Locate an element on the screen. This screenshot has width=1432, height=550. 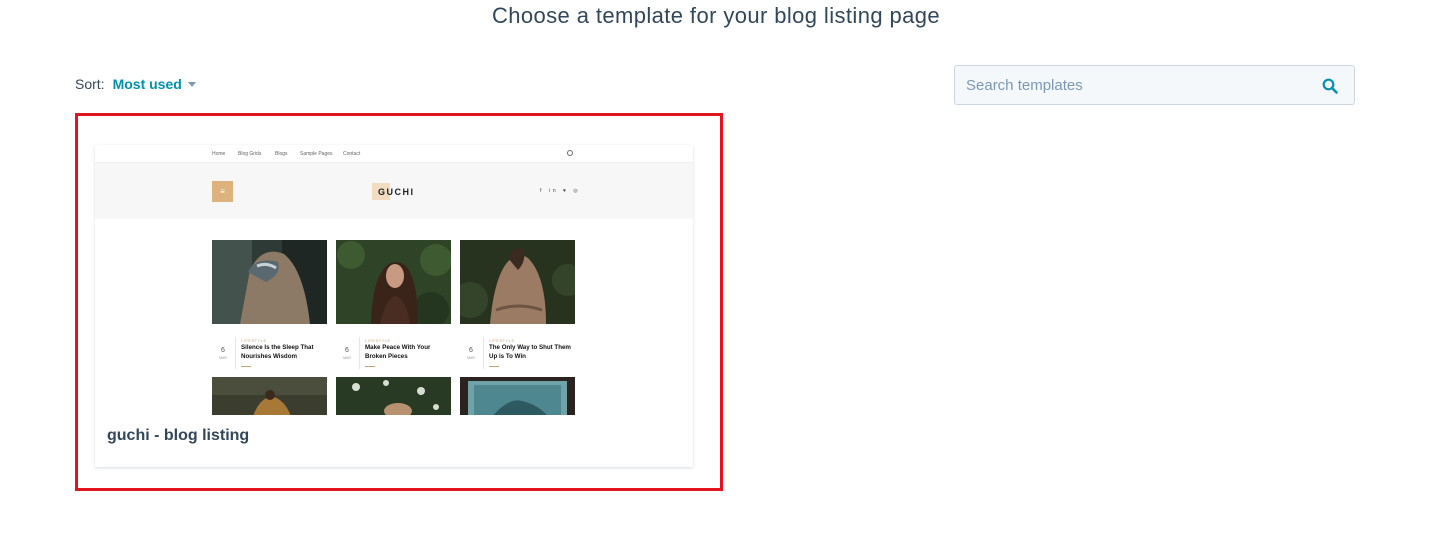
preview-search-icon is located at coordinates (570, 153).